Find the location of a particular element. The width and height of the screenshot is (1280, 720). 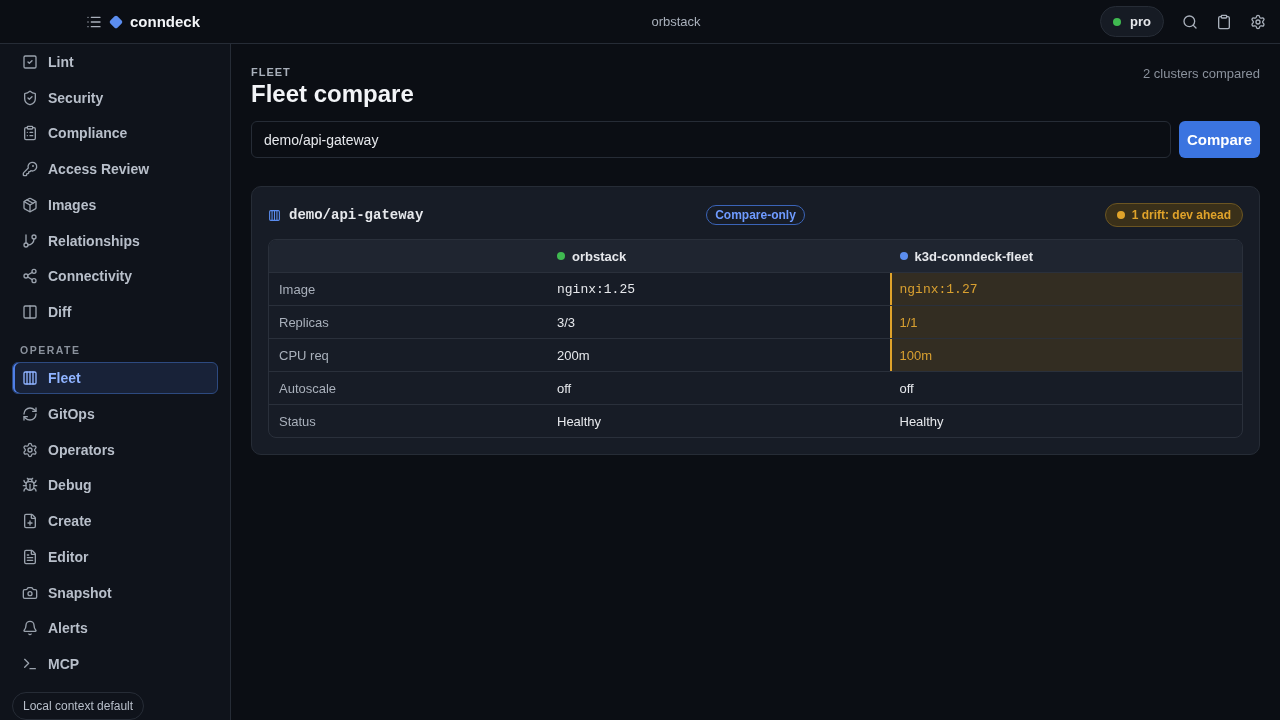

sidebar-item: Compliance is located at coordinates (115, 133).